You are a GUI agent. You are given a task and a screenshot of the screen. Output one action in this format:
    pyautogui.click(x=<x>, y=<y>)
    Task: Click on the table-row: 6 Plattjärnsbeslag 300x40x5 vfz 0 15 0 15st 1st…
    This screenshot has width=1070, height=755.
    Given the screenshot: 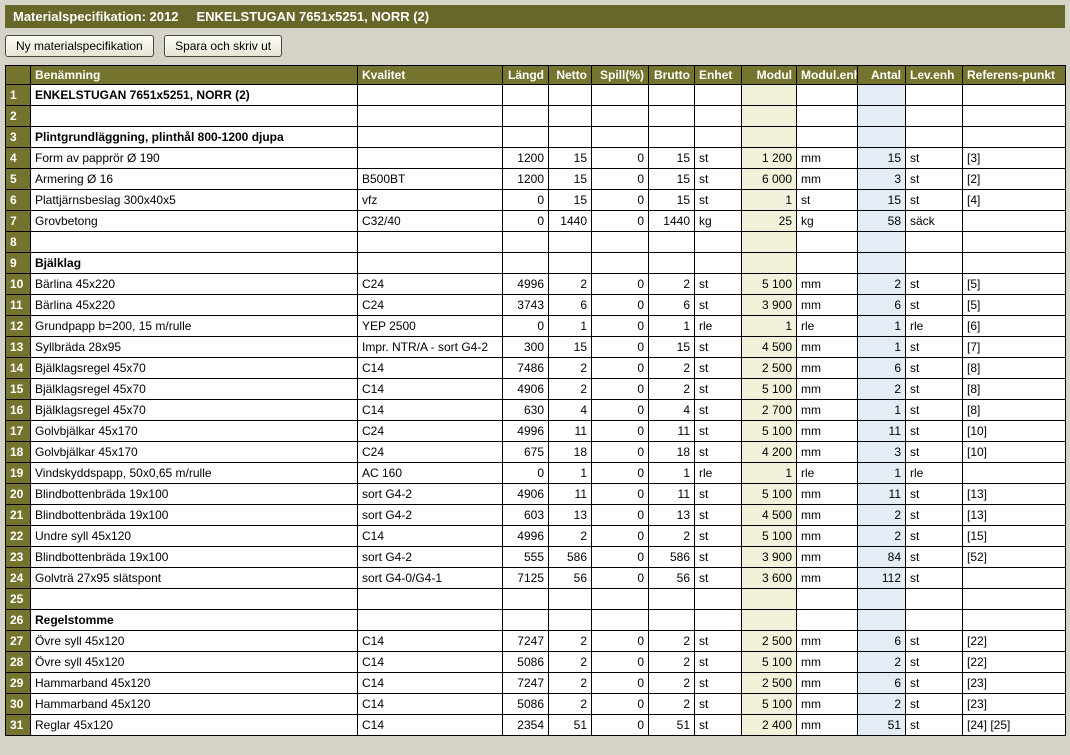 What is the action you would take?
    pyautogui.click(x=535, y=200)
    